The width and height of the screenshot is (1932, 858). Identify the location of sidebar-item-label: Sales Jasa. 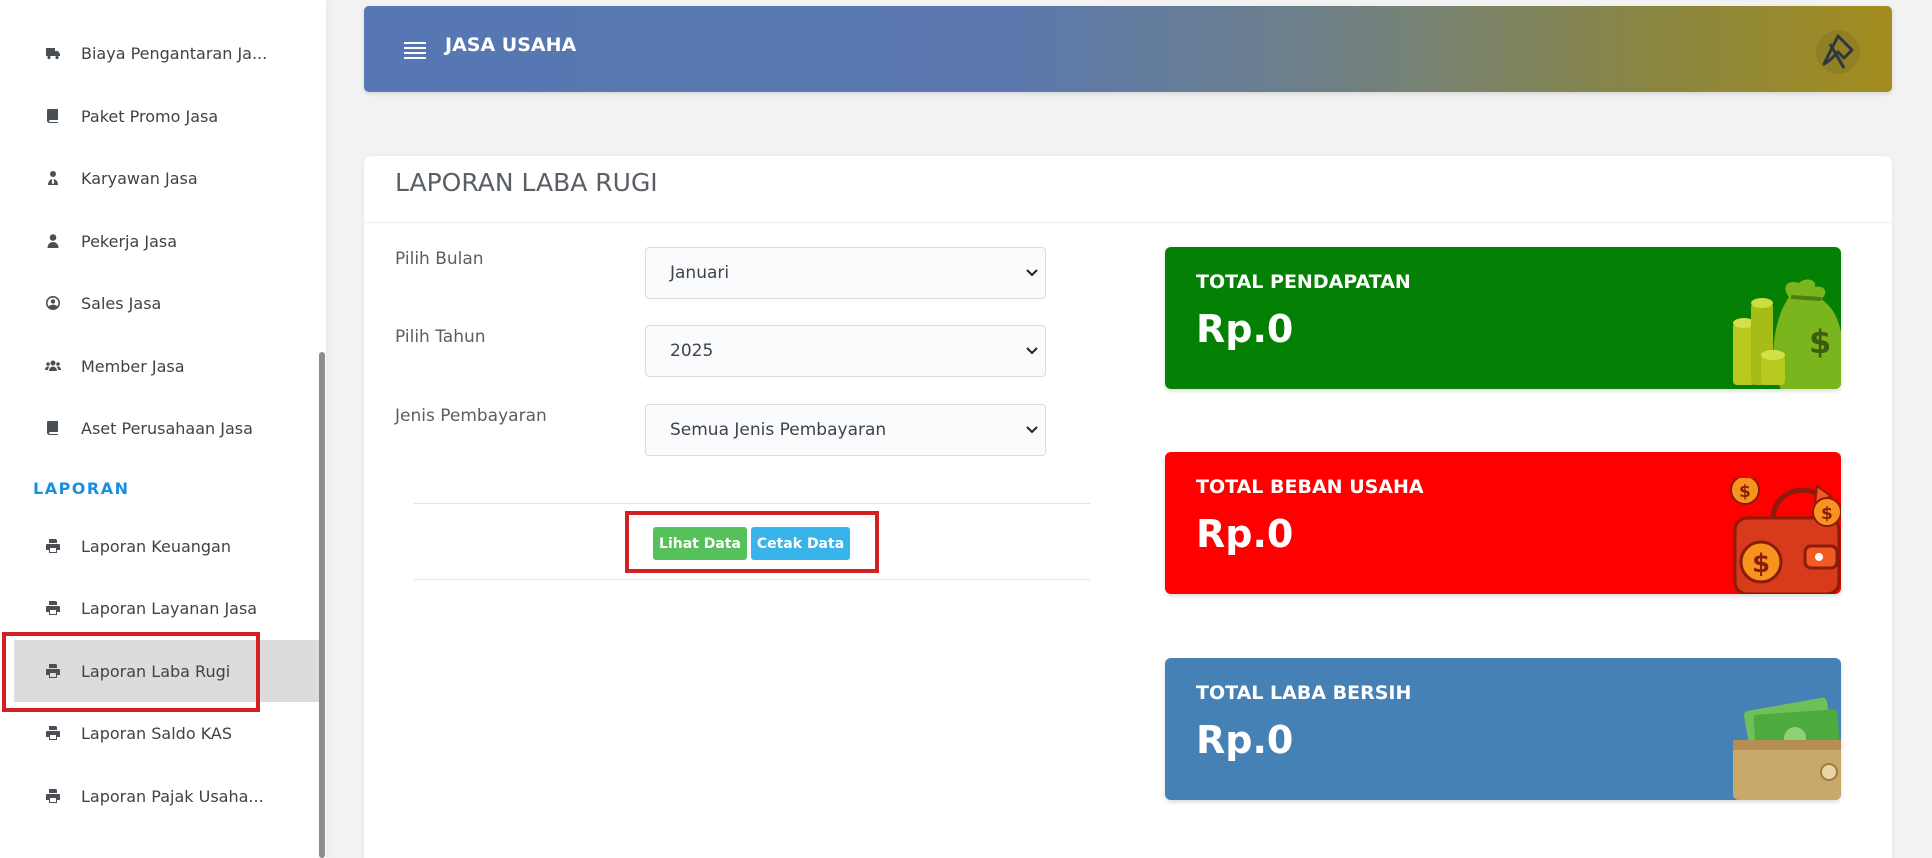
(121, 303).